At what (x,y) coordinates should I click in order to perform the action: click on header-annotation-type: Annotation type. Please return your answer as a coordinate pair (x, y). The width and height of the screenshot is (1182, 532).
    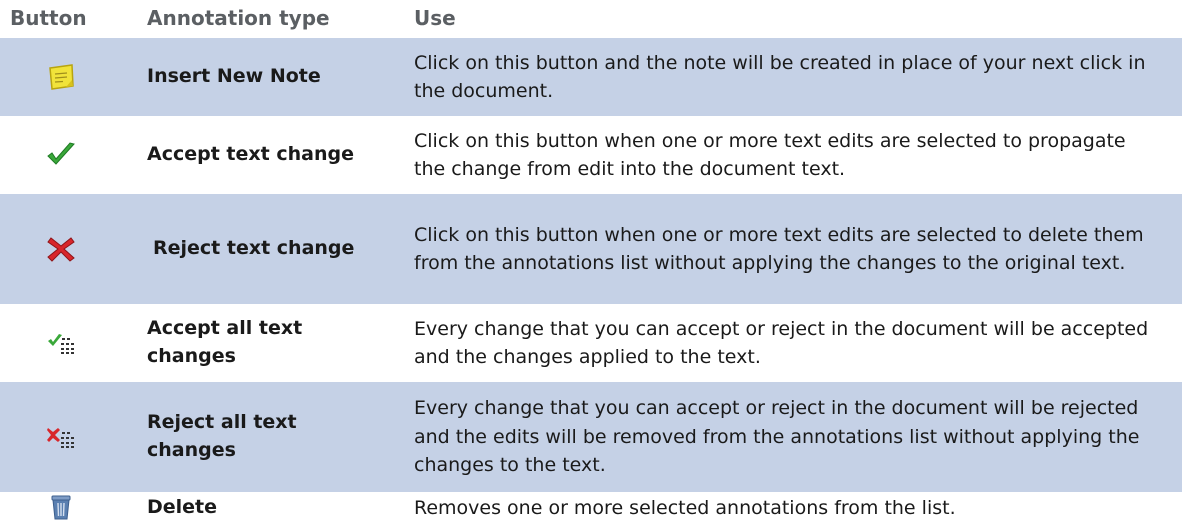
    Looking at the image, I should click on (238, 18).